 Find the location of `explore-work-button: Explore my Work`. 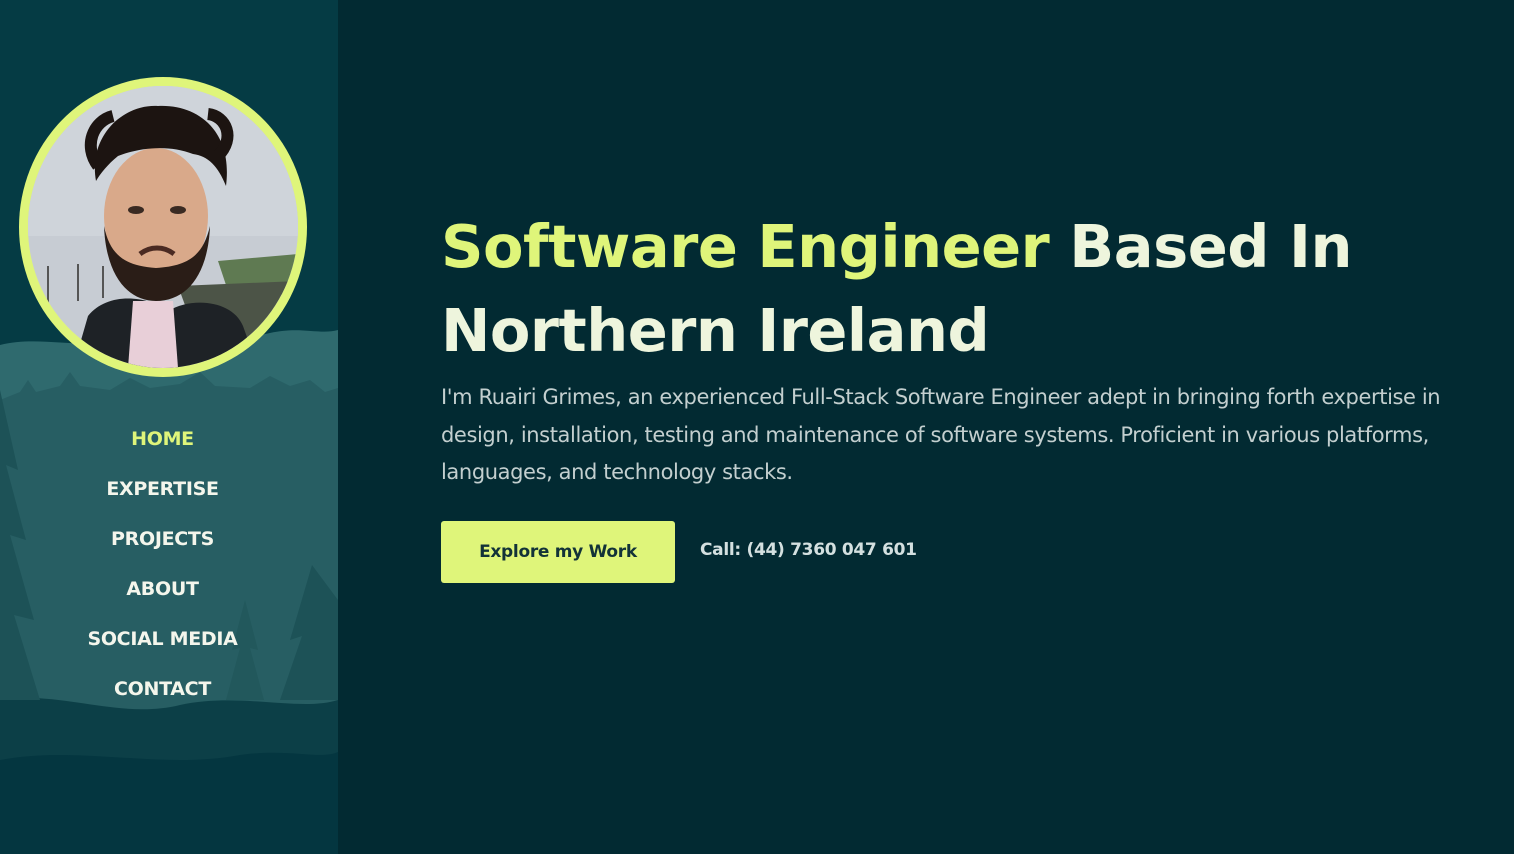

explore-work-button: Explore my Work is located at coordinates (558, 552).